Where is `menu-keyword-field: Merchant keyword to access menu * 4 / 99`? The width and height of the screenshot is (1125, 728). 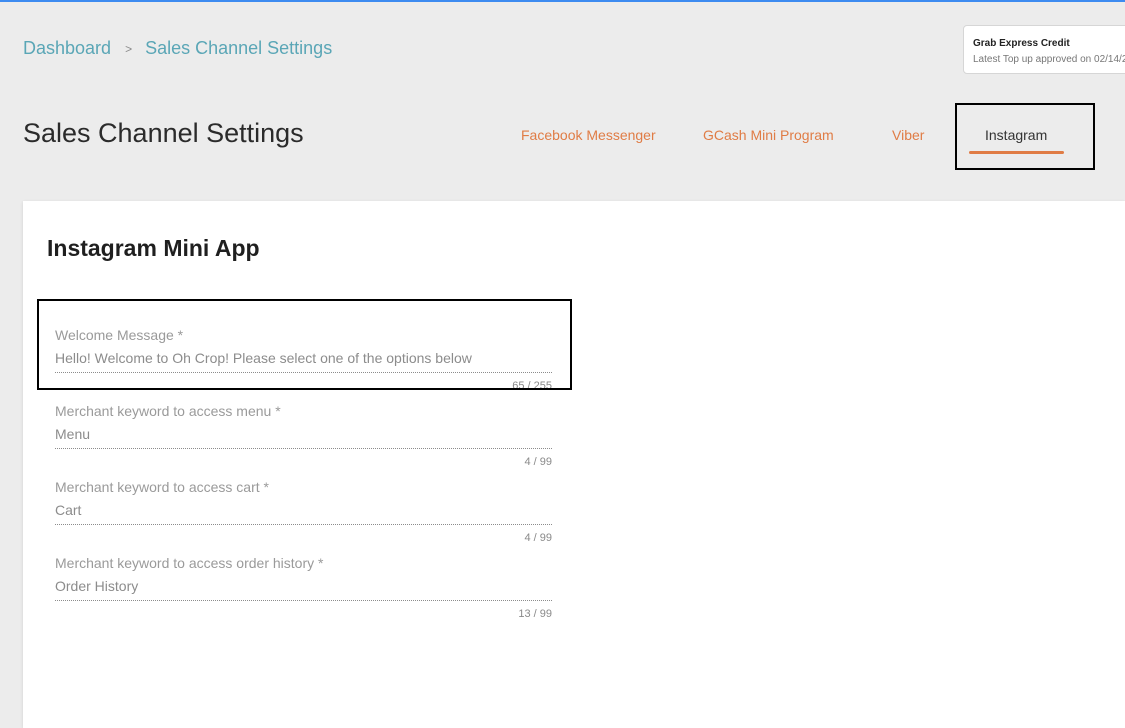
menu-keyword-field: Merchant keyword to access menu * 4 / 99 is located at coordinates (303, 435).